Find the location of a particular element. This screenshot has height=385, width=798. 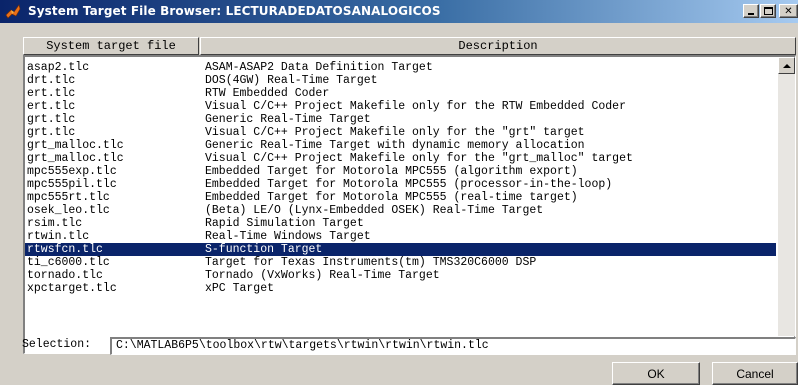

target-description: S-function Target is located at coordinates (264, 249).